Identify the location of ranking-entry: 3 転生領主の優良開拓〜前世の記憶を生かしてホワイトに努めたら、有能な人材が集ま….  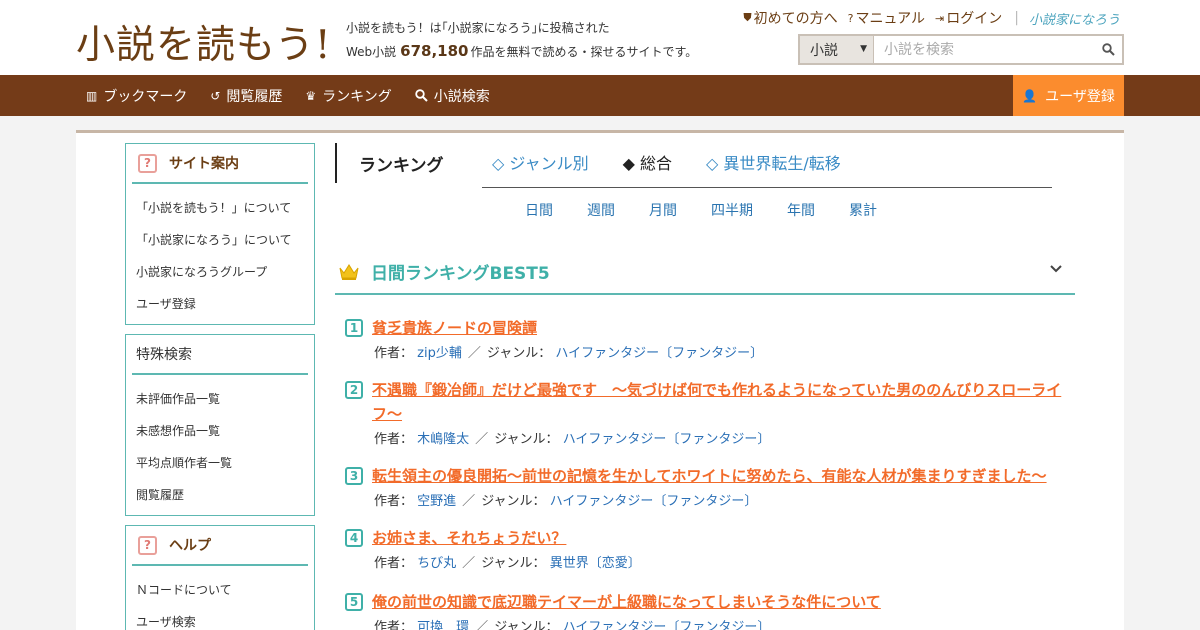
(707, 486).